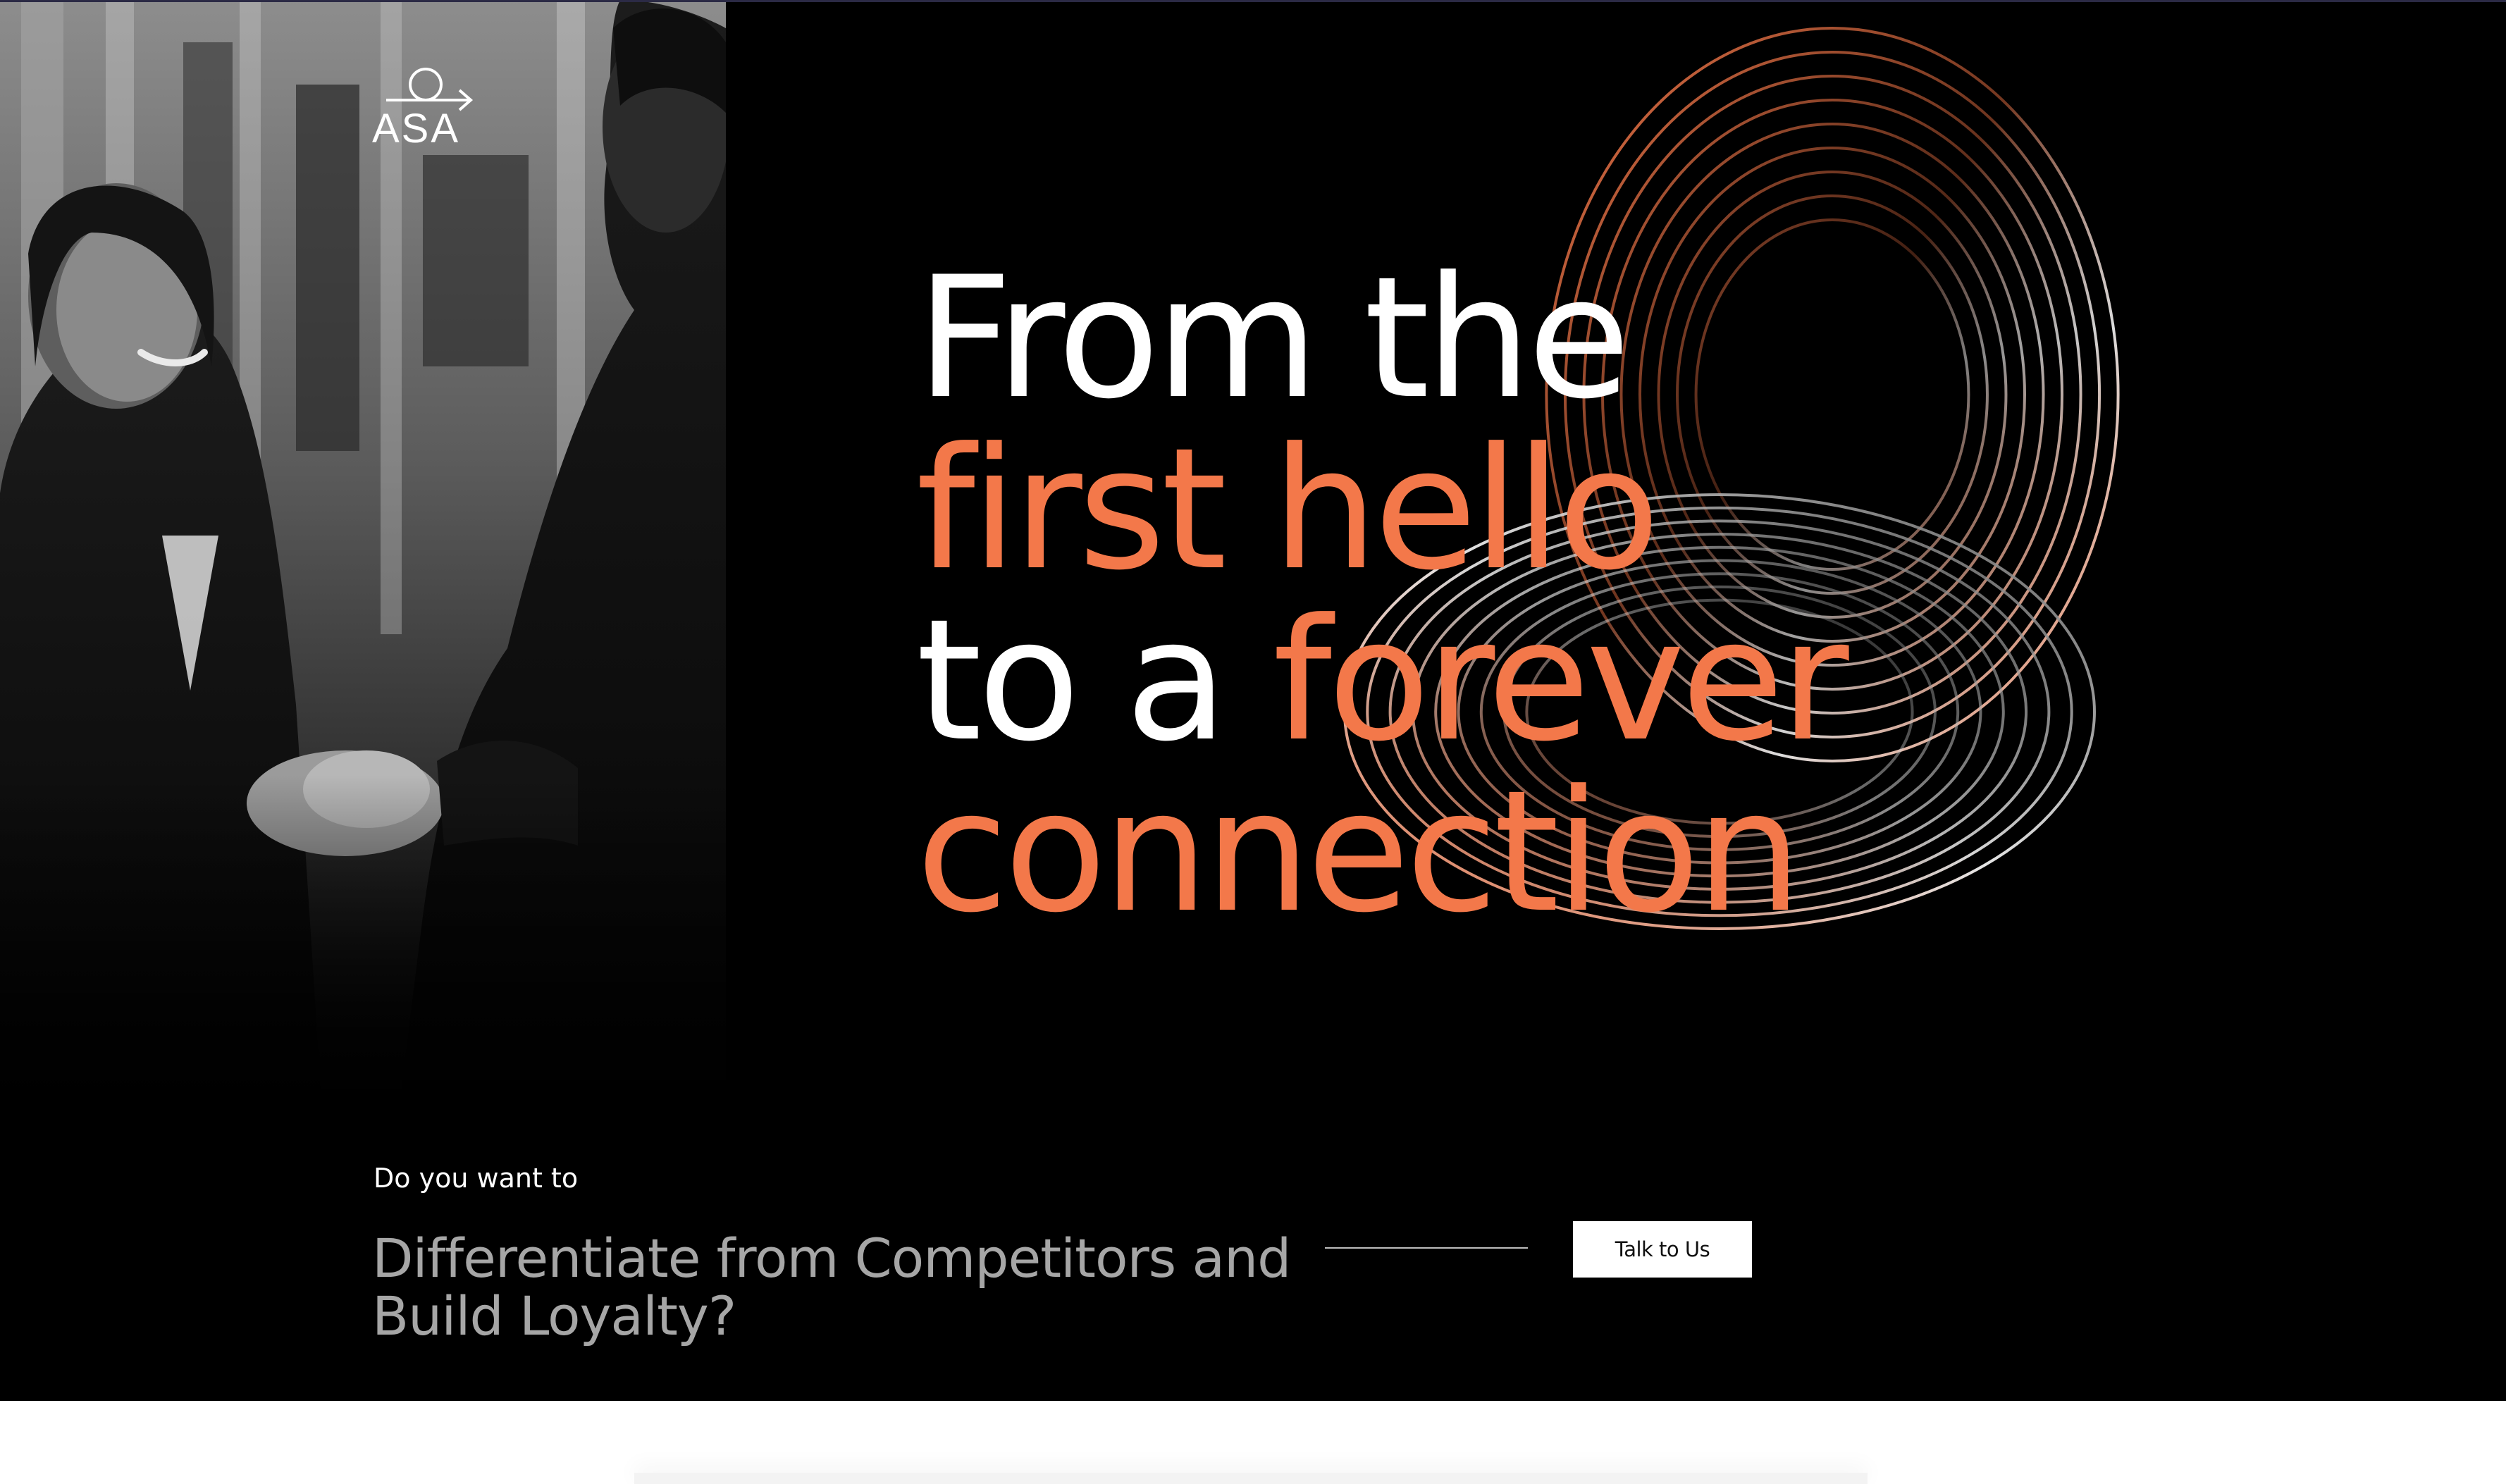 This screenshot has width=2506, height=1484. What do you see at coordinates (1288, 510) in the screenshot?
I see `headline-line-2: first hello` at bounding box center [1288, 510].